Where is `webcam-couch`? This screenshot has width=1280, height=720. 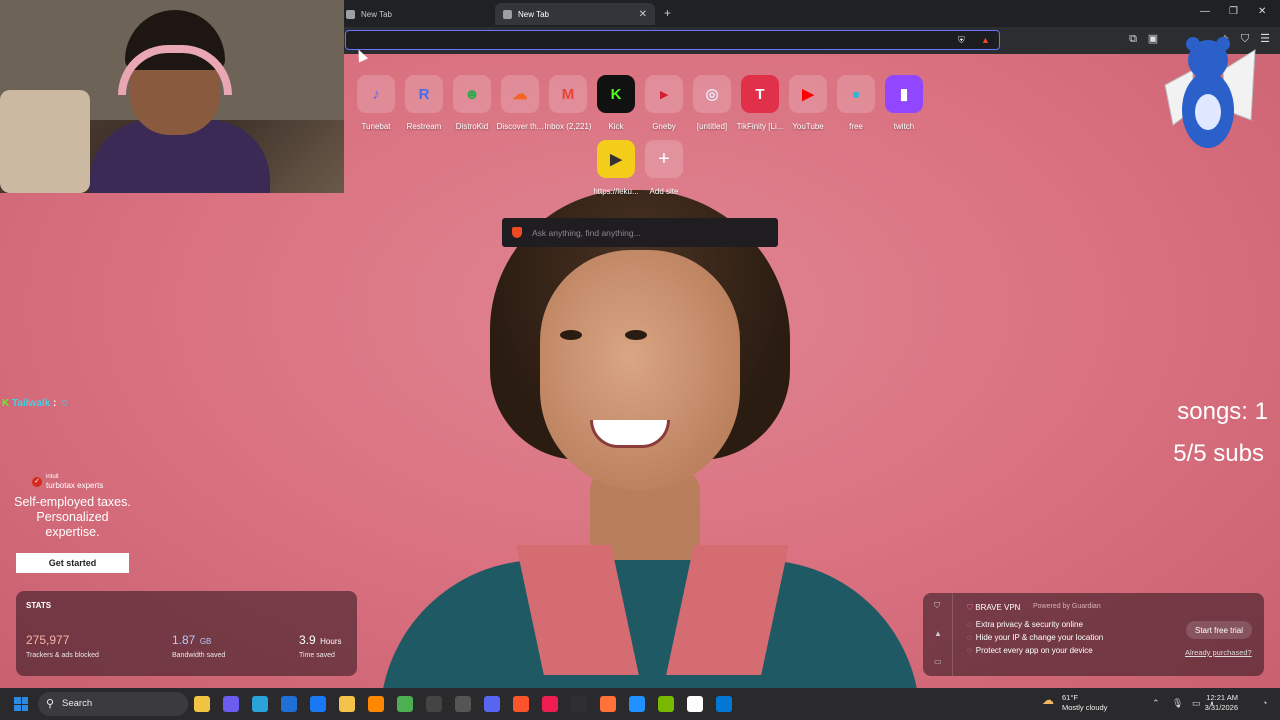 webcam-couch is located at coordinates (45, 141).